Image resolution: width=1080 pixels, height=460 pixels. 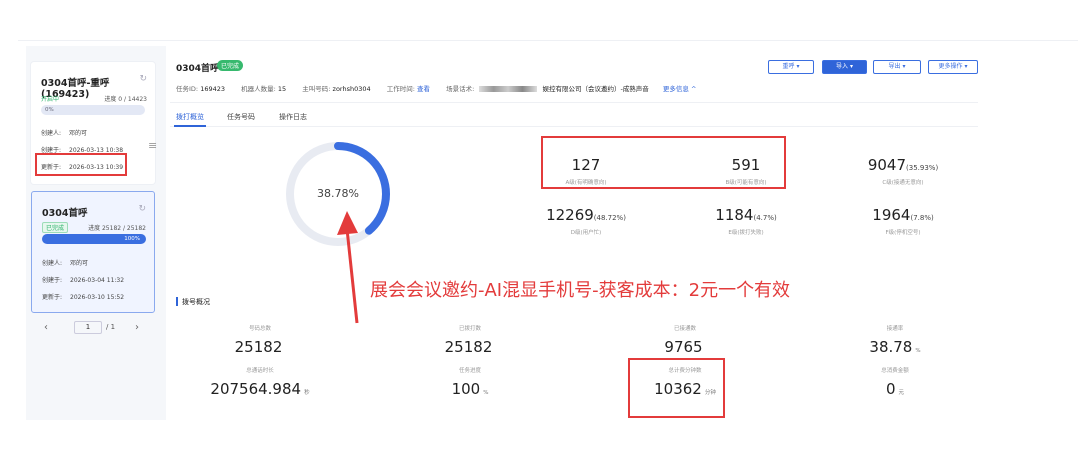 What do you see at coordinates (460, 89) in the screenshot?
I see `scene-label: 场景话术:` at bounding box center [460, 89].